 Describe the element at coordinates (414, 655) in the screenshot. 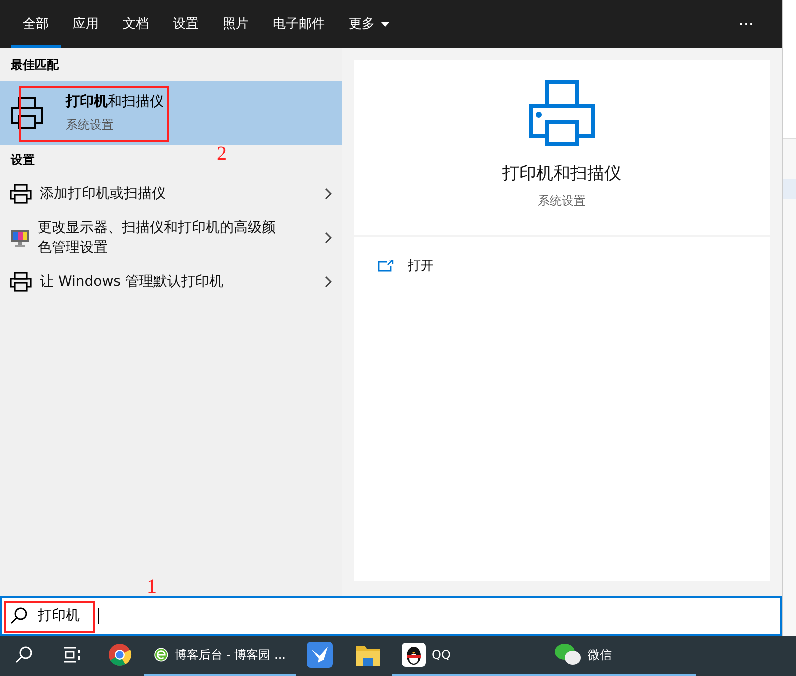

I see `penguin-icon` at that location.